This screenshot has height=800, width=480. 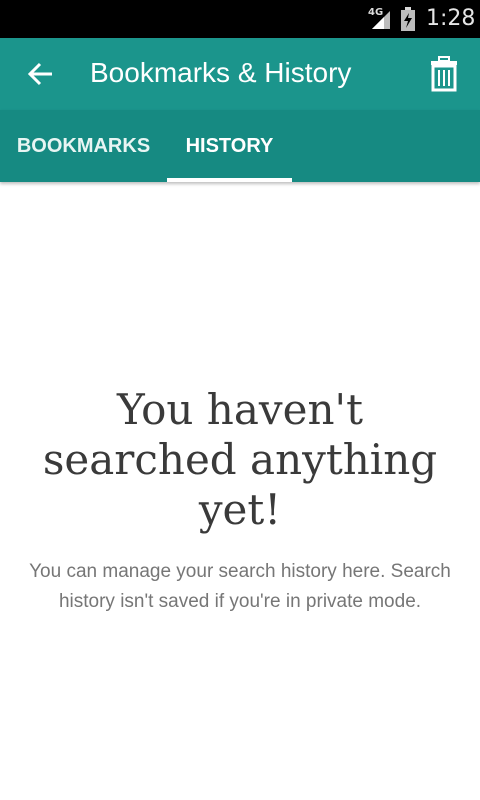 I want to click on selected-tab-indicator, so click(x=229, y=180).